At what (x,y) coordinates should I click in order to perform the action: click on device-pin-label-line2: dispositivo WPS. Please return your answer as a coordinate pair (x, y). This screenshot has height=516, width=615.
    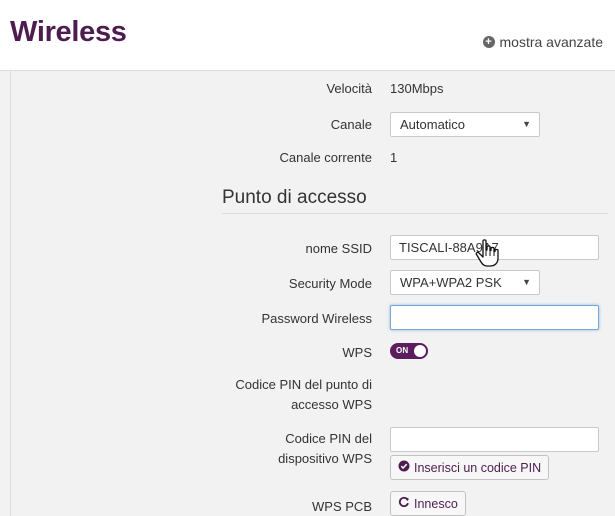
    Looking at the image, I should click on (325, 458).